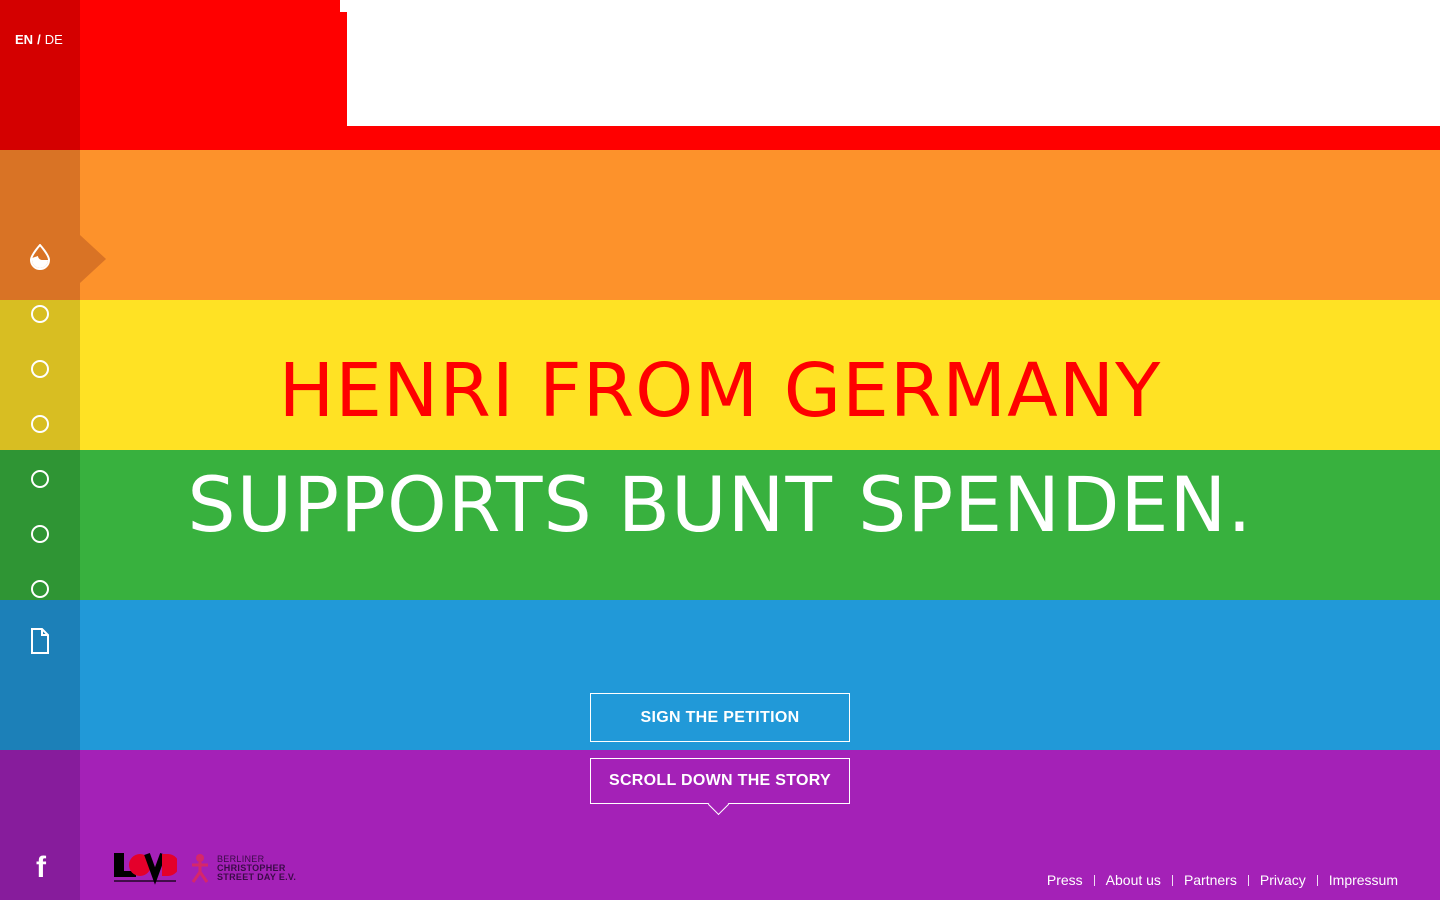 This screenshot has height=900, width=1440. What do you see at coordinates (720, 717) in the screenshot?
I see `sign-petition-button: SIGN THE PETITION` at bounding box center [720, 717].